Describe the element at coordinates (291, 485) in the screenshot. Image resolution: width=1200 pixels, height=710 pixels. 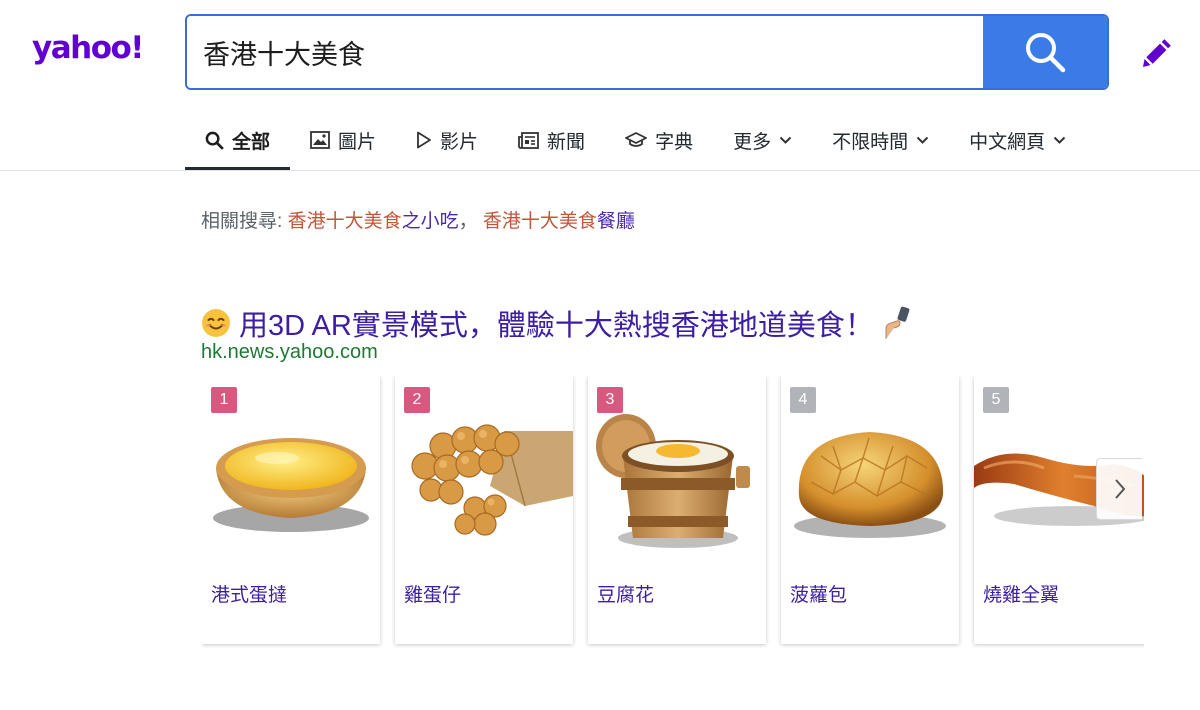
I see `egg-tart-image` at that location.